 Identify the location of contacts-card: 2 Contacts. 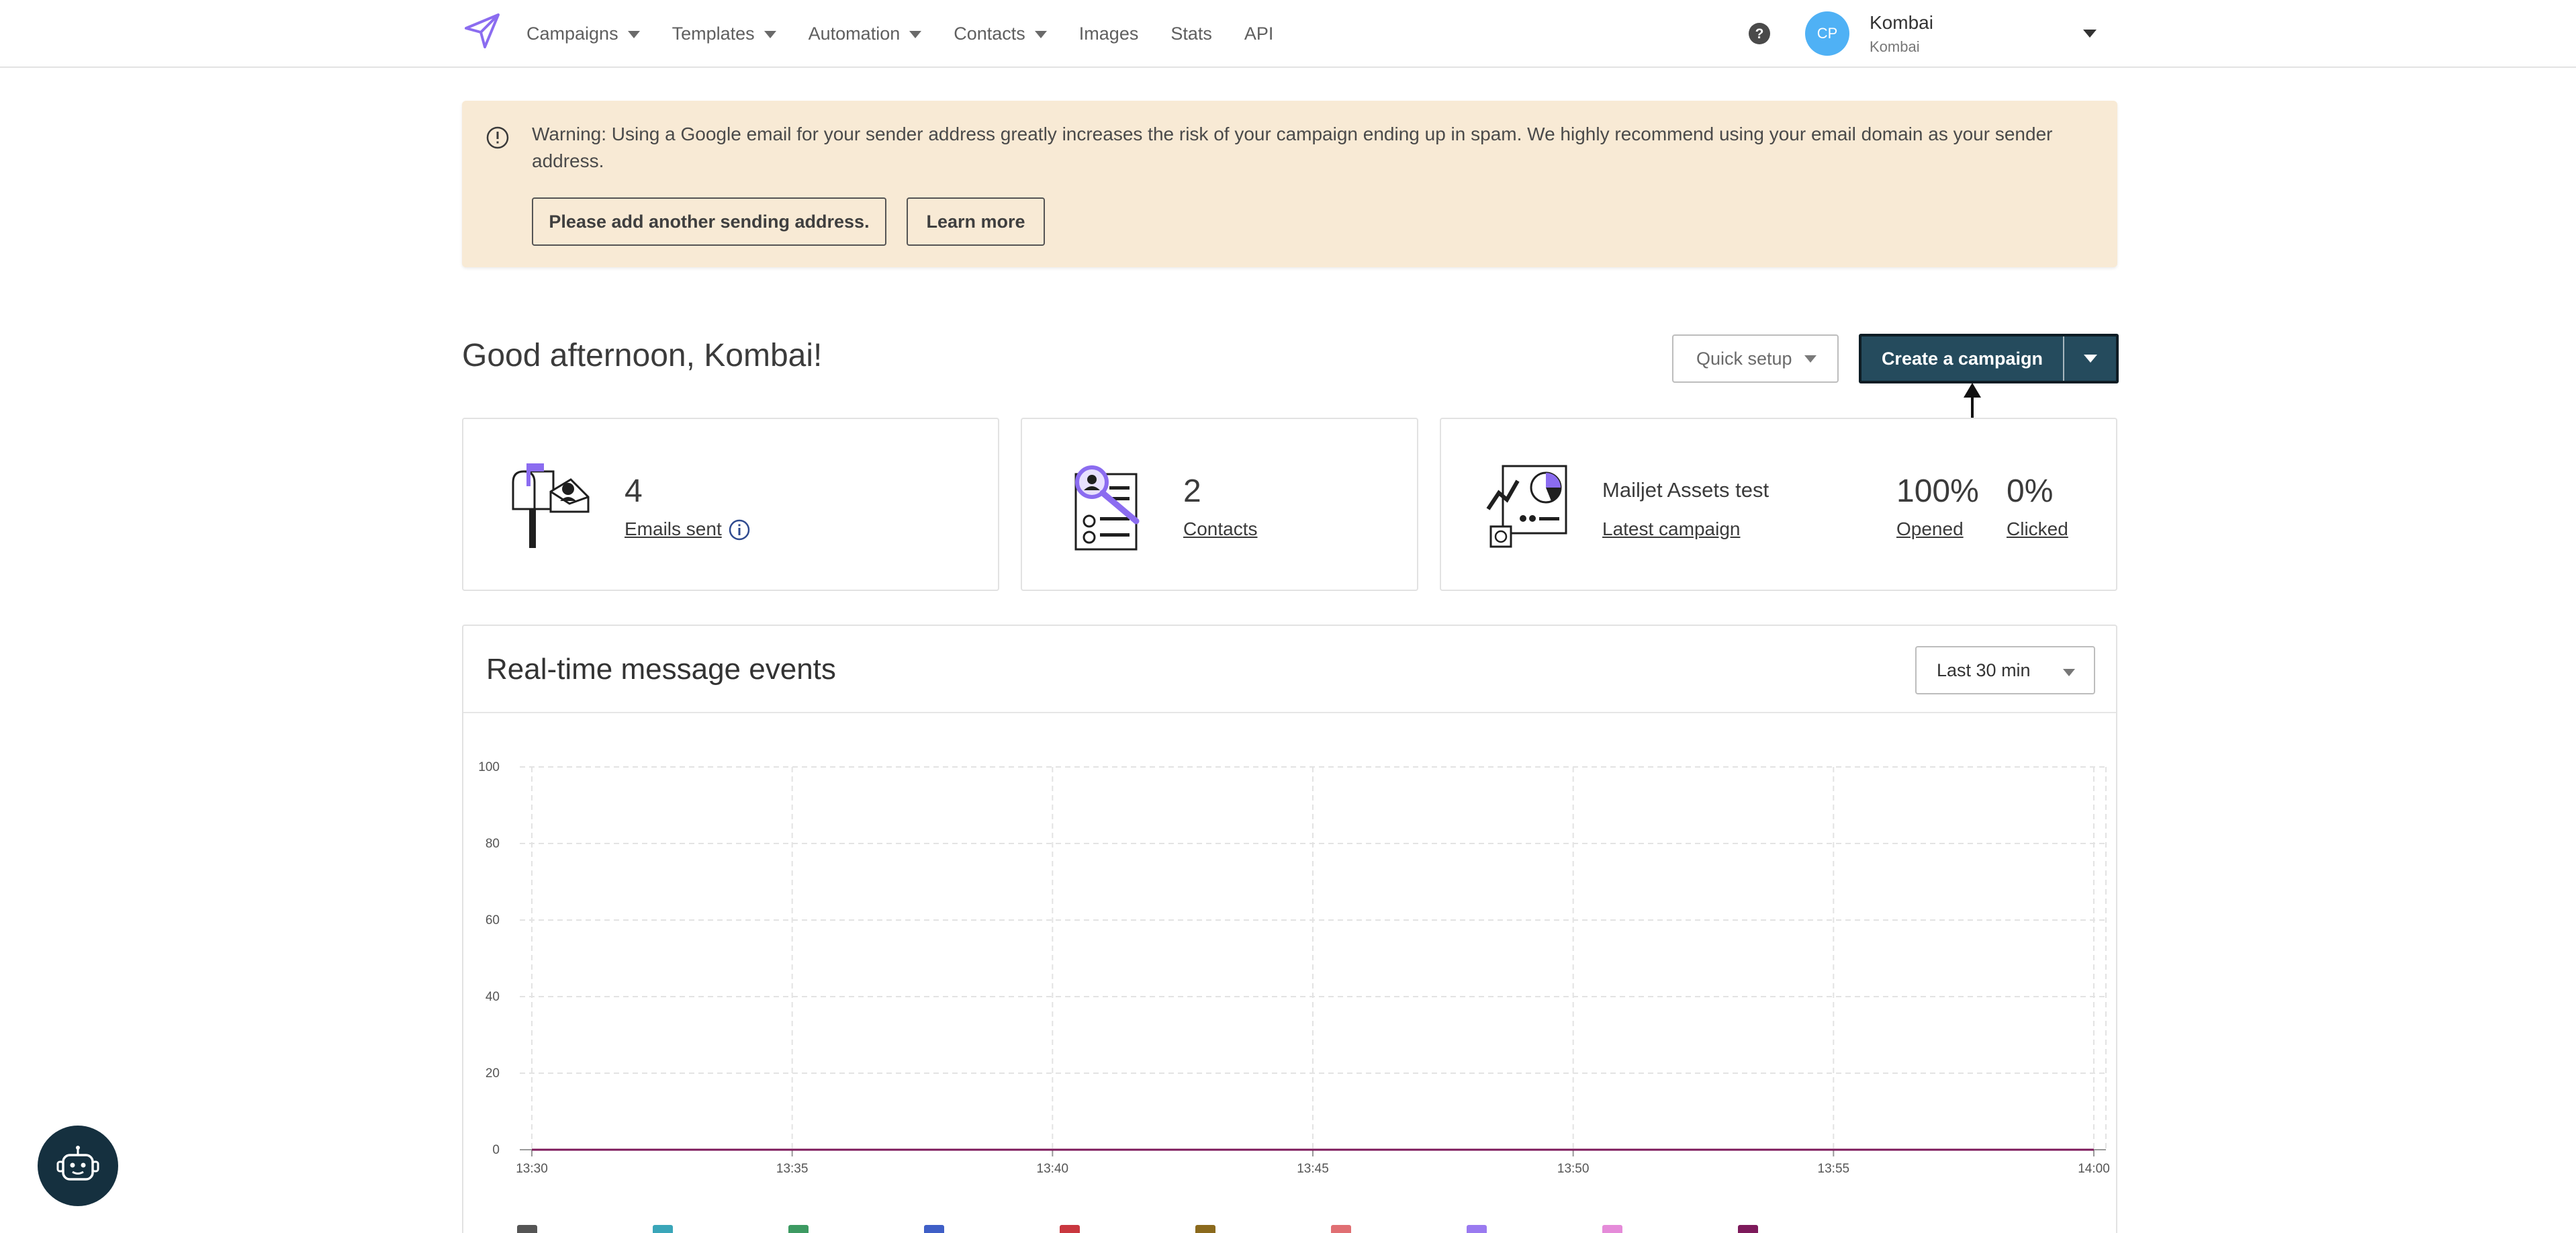
(1219, 504).